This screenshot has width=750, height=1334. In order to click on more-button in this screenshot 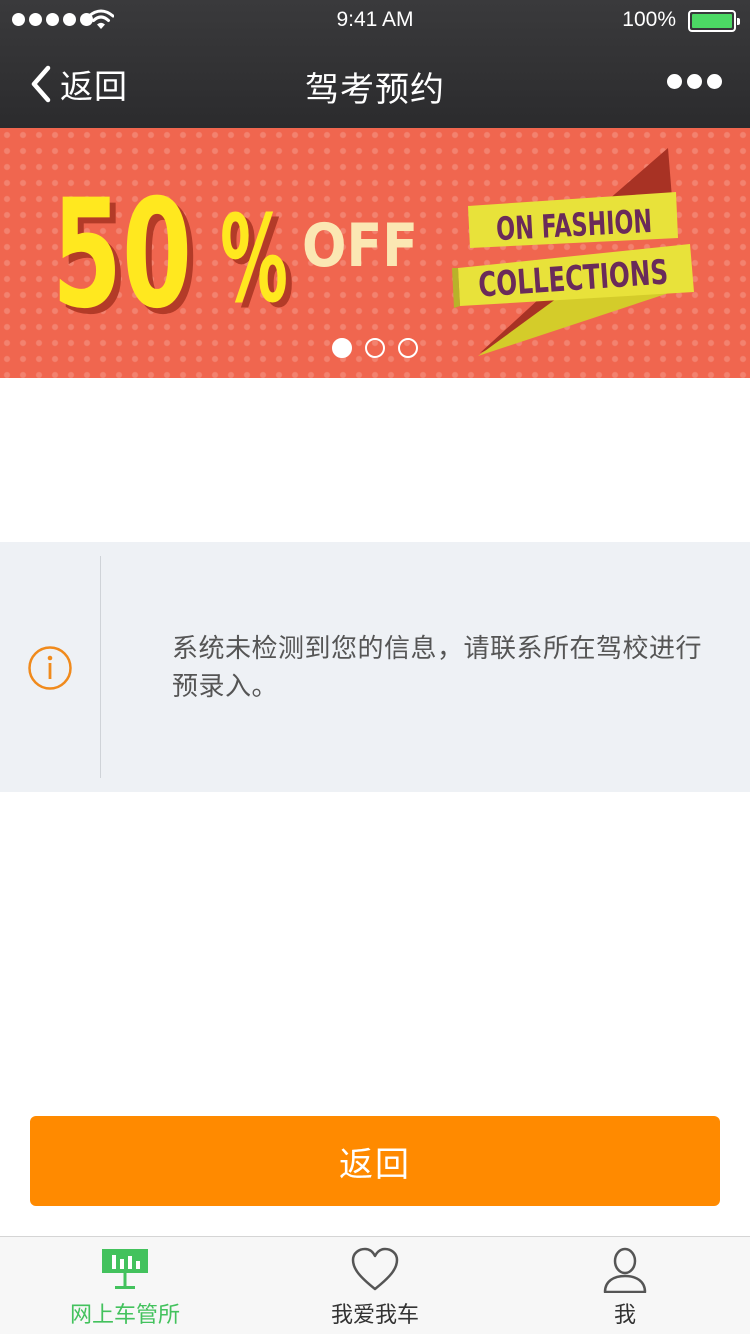, I will do `click(694, 81)`.